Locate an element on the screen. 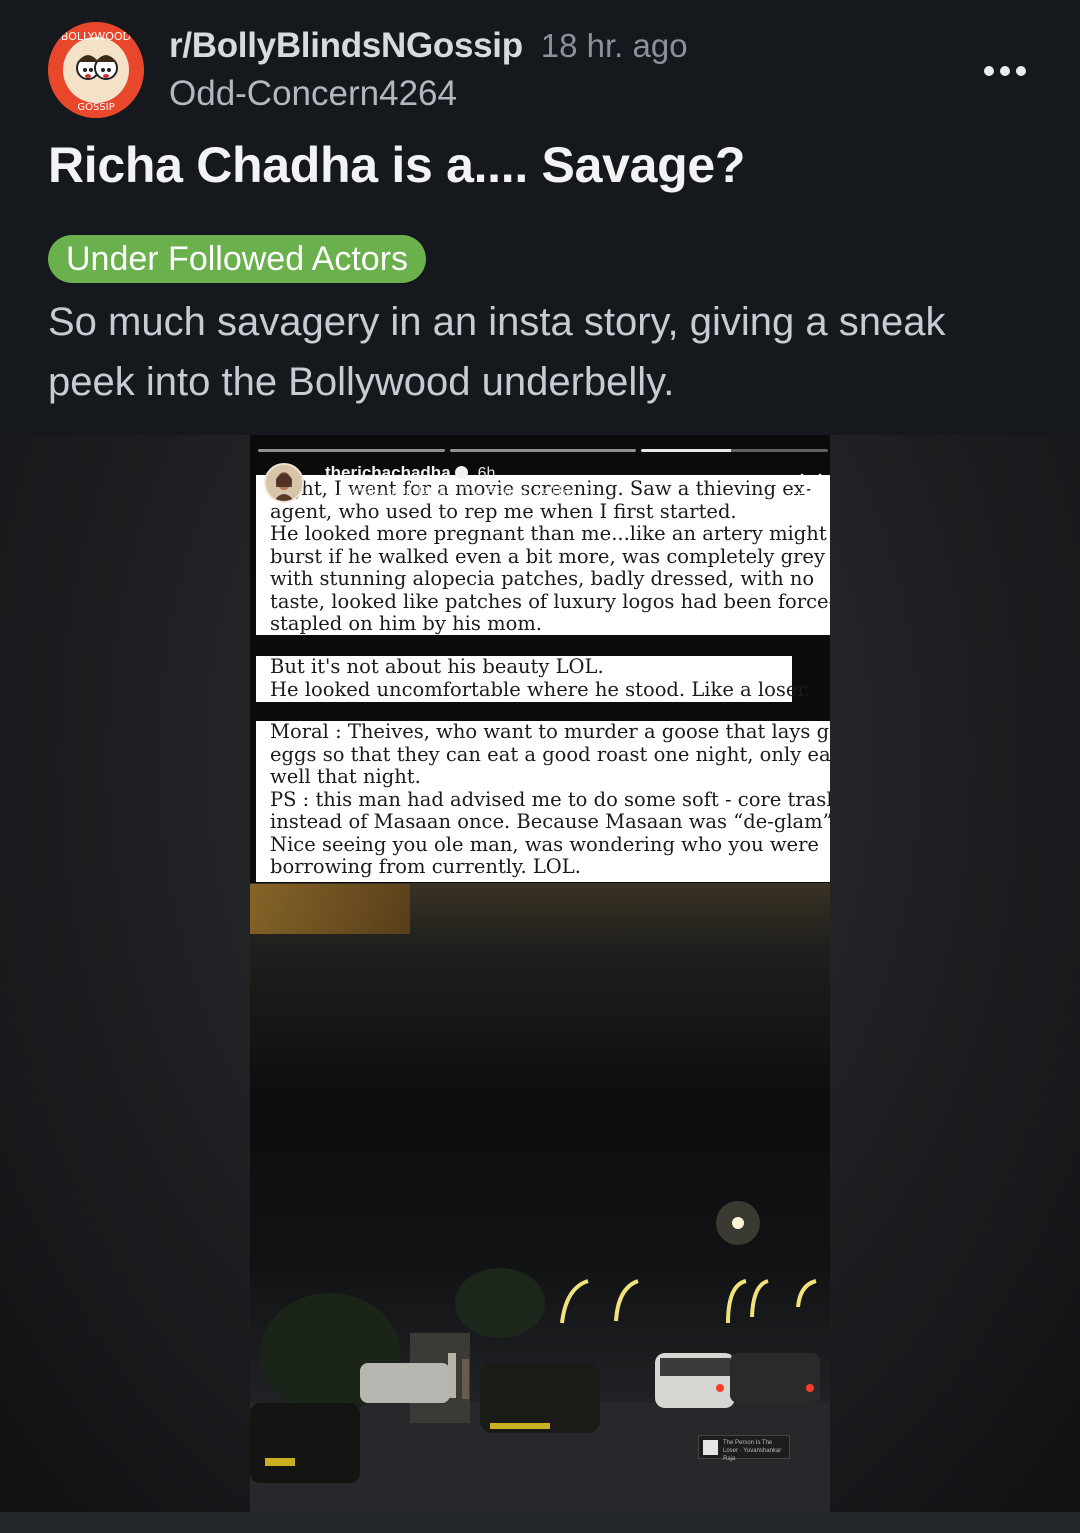  story-text-line: well that night. is located at coordinates (345, 776).